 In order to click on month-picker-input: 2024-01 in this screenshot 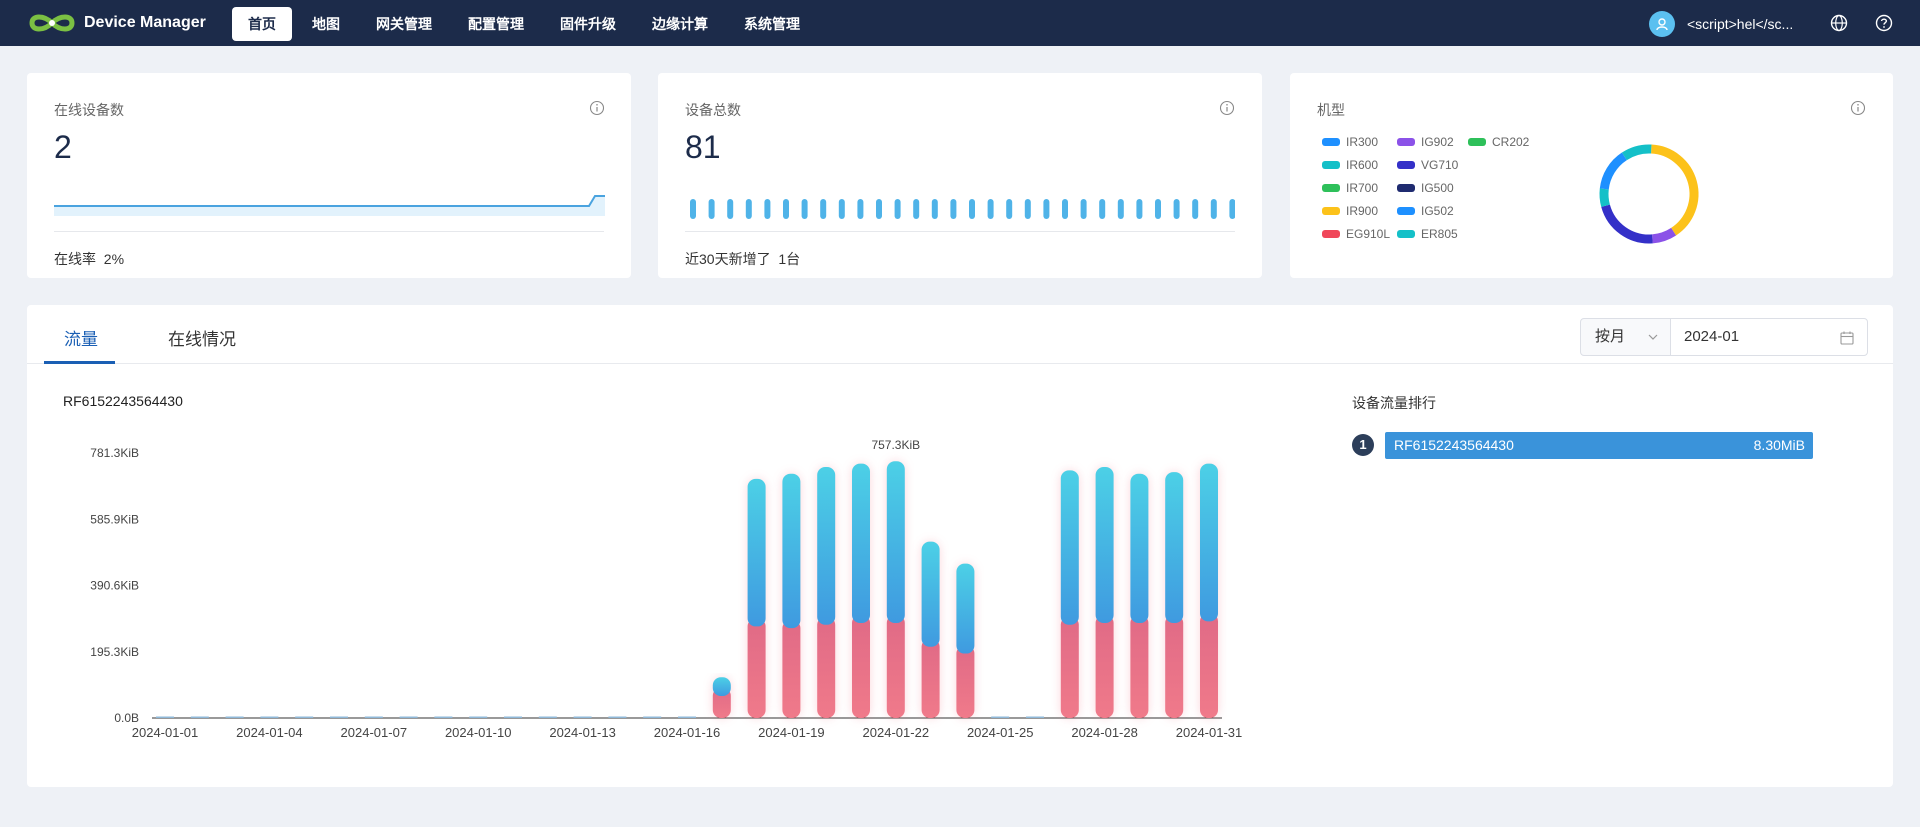, I will do `click(1769, 337)`.